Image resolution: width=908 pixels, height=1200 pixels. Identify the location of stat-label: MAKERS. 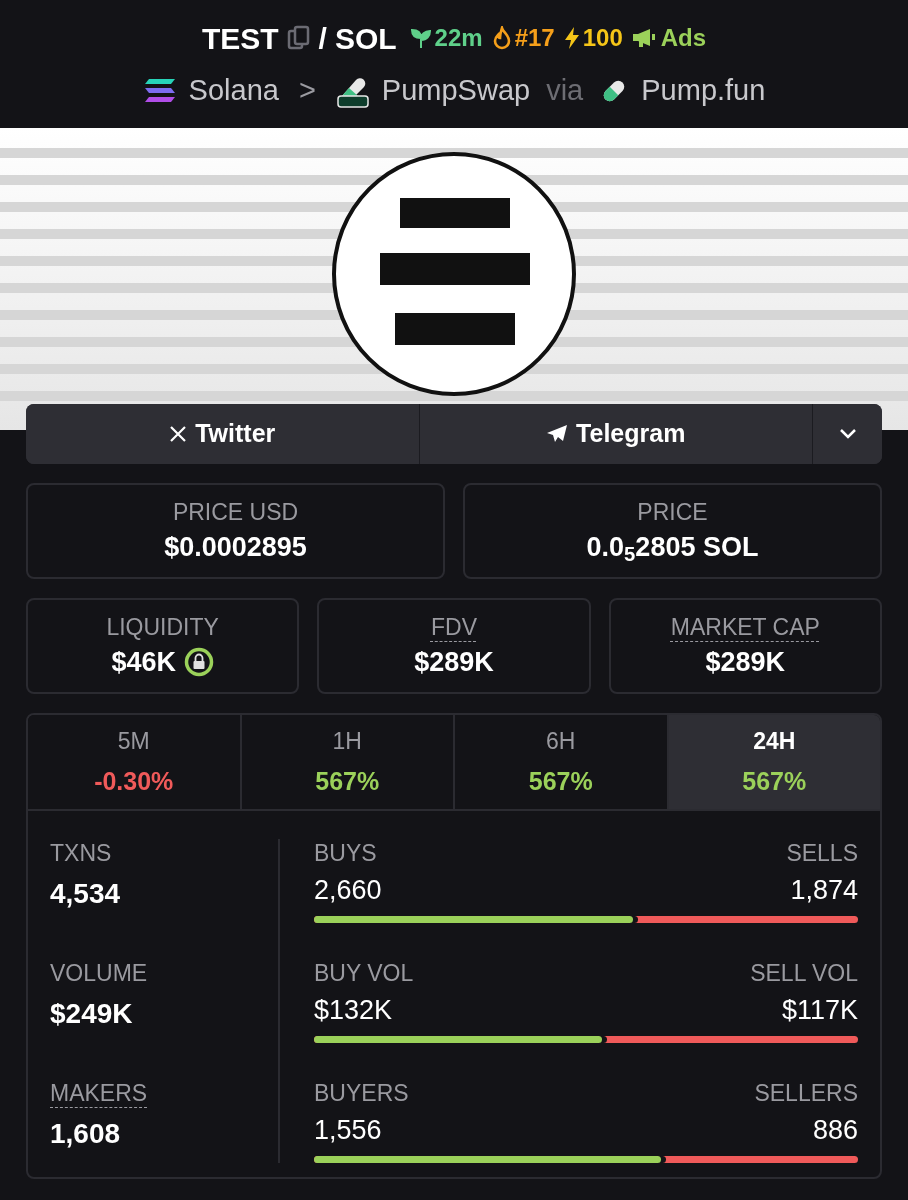
(99, 1093).